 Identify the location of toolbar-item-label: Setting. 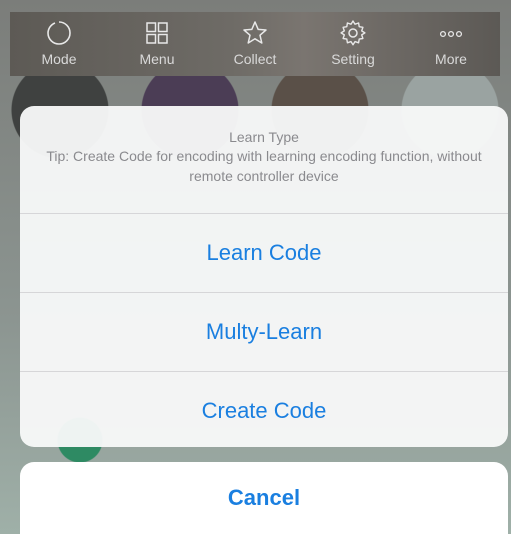
(353, 59).